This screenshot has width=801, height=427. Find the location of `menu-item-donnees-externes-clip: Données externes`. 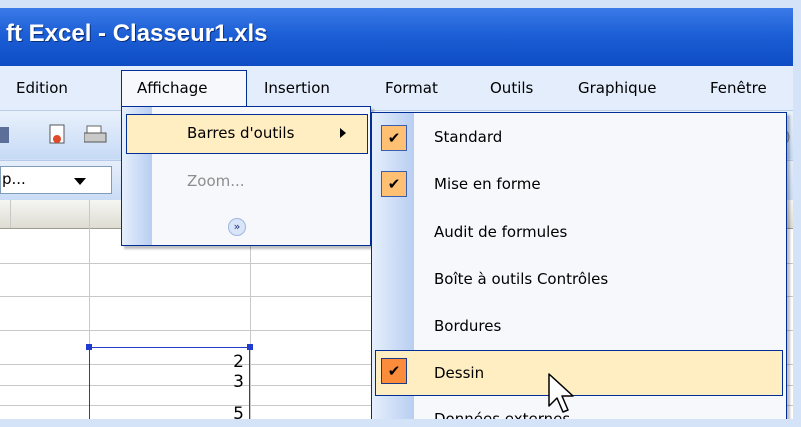

menu-item-donnees-externes-clip: Données externes is located at coordinates (579, 408).